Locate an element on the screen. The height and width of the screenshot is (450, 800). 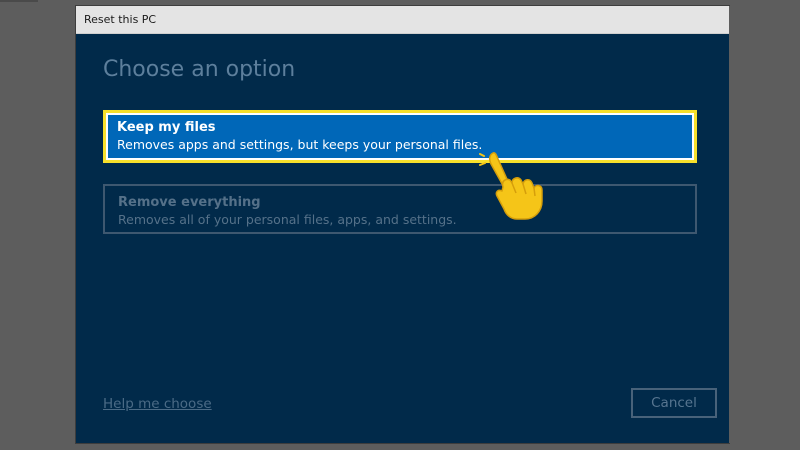
desktop-edge-right is located at coordinates (764, 224).